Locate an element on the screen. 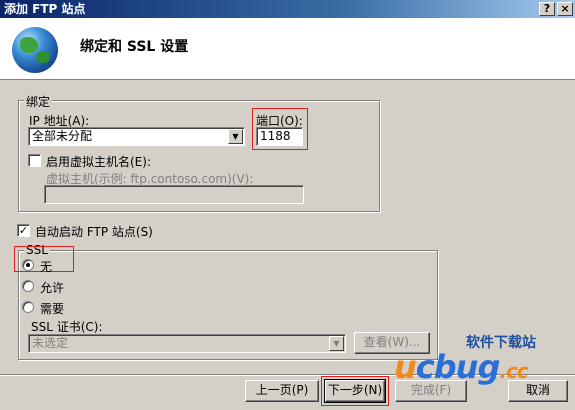 Image resolution: width=575 pixels, height=410 pixels. prev-button: 上一页(P) is located at coordinates (282, 391).